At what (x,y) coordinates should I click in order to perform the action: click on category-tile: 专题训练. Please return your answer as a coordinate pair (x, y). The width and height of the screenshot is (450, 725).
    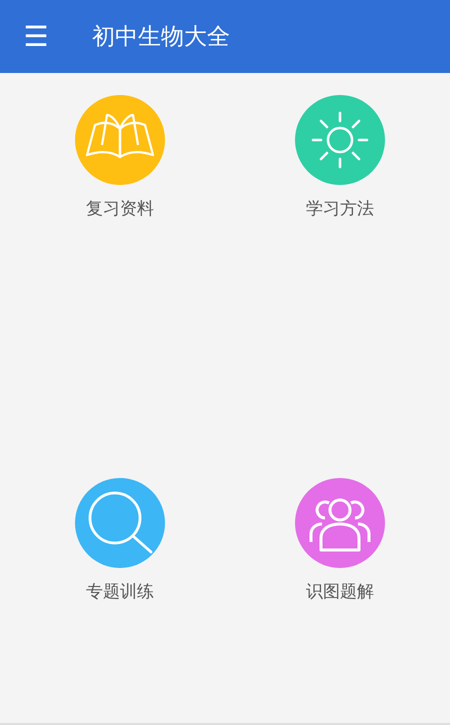
    Looking at the image, I should click on (120, 540).